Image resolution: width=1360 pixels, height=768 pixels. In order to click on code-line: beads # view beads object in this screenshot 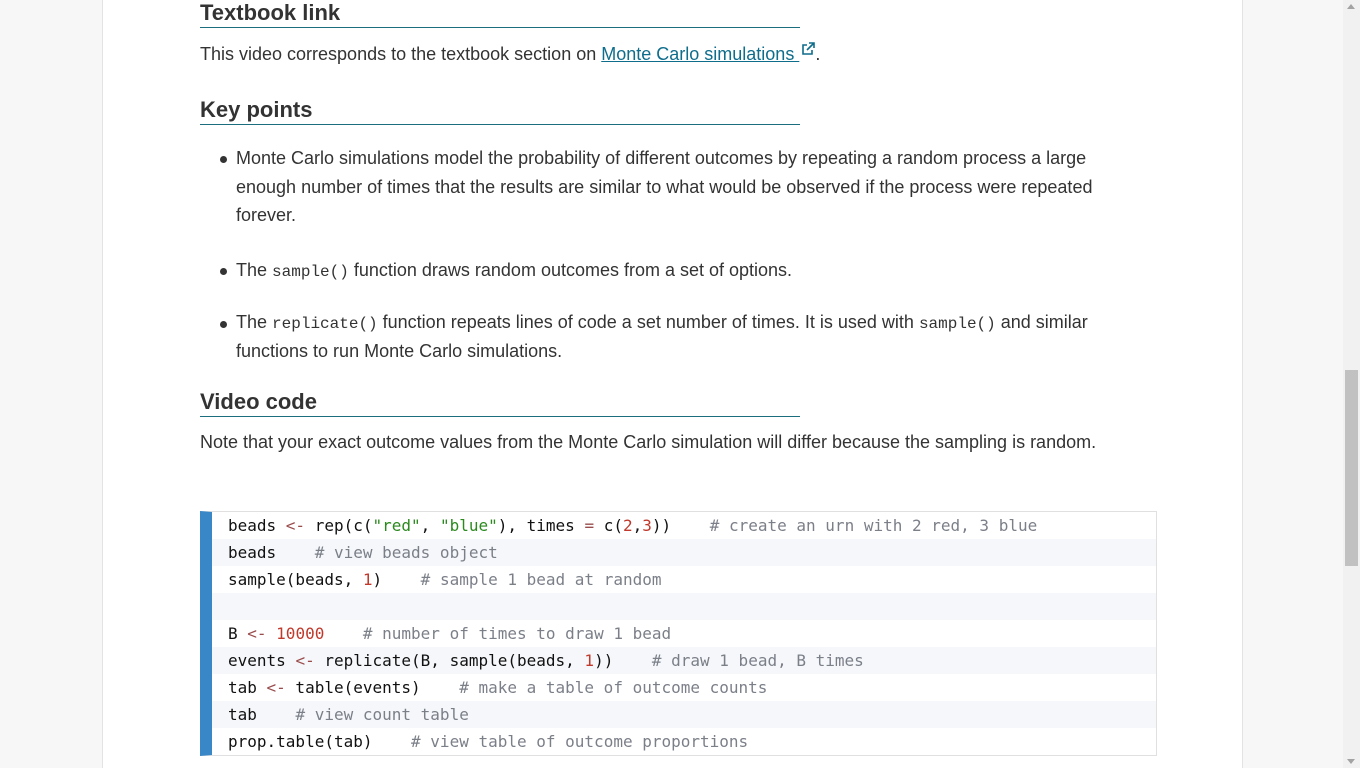, I will do `click(684, 552)`.